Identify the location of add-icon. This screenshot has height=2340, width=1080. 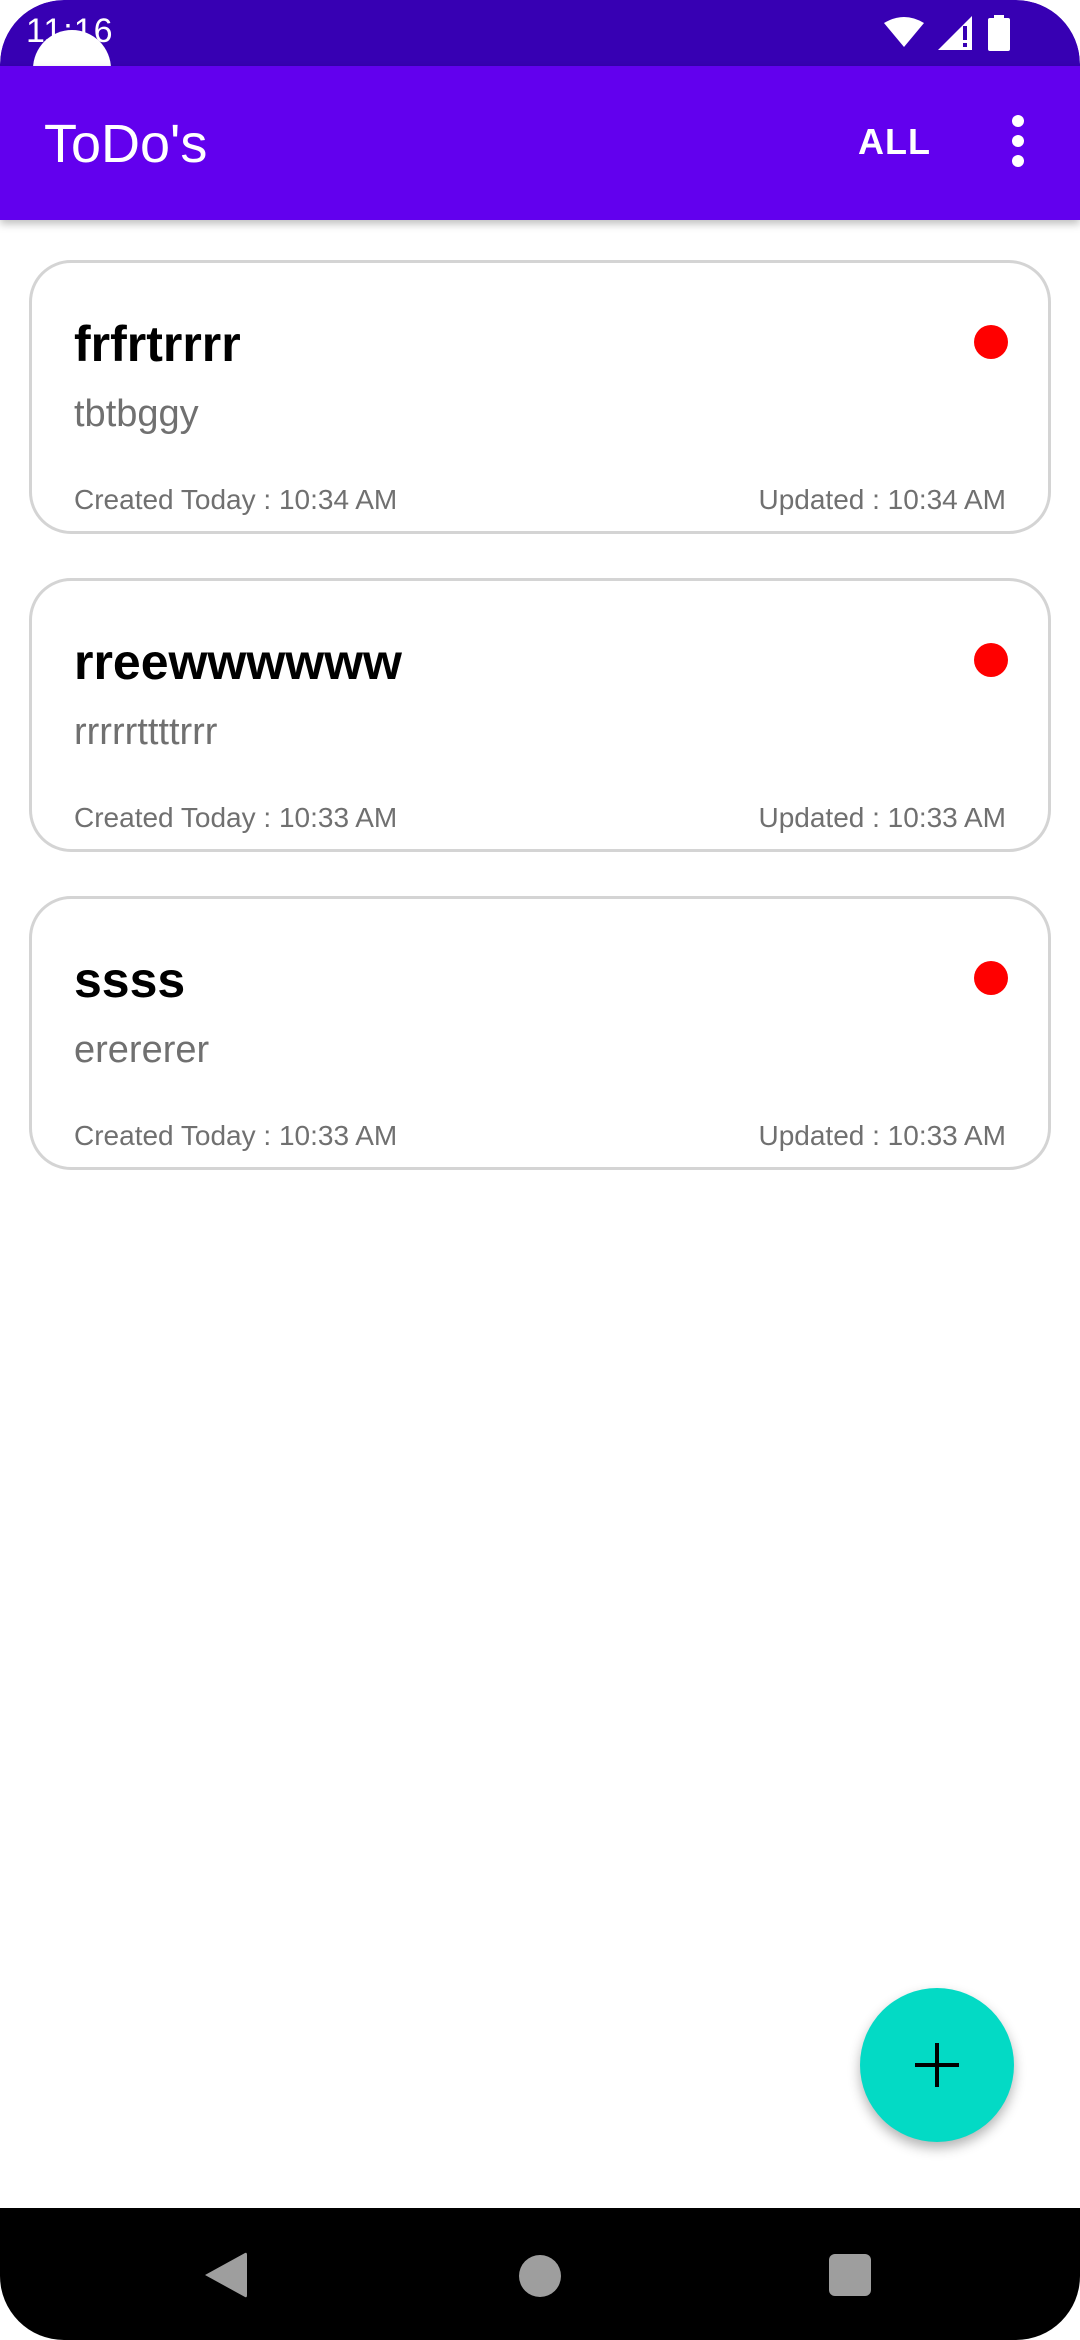
(937, 2065).